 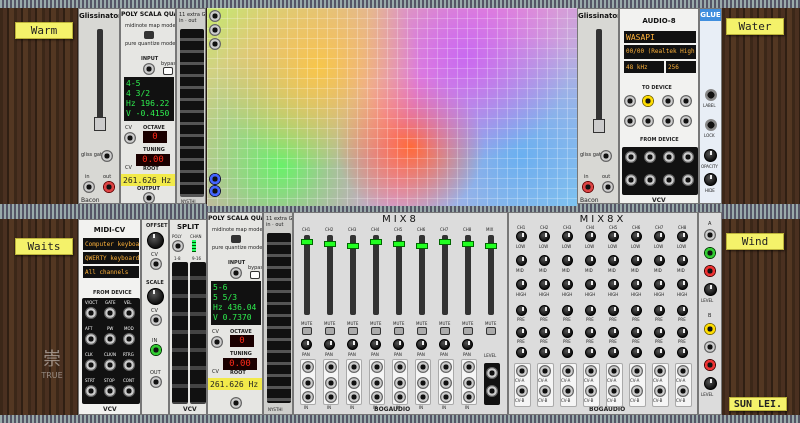 What do you see at coordinates (156, 382) in the screenshot?
I see `offset-out-jack` at bounding box center [156, 382].